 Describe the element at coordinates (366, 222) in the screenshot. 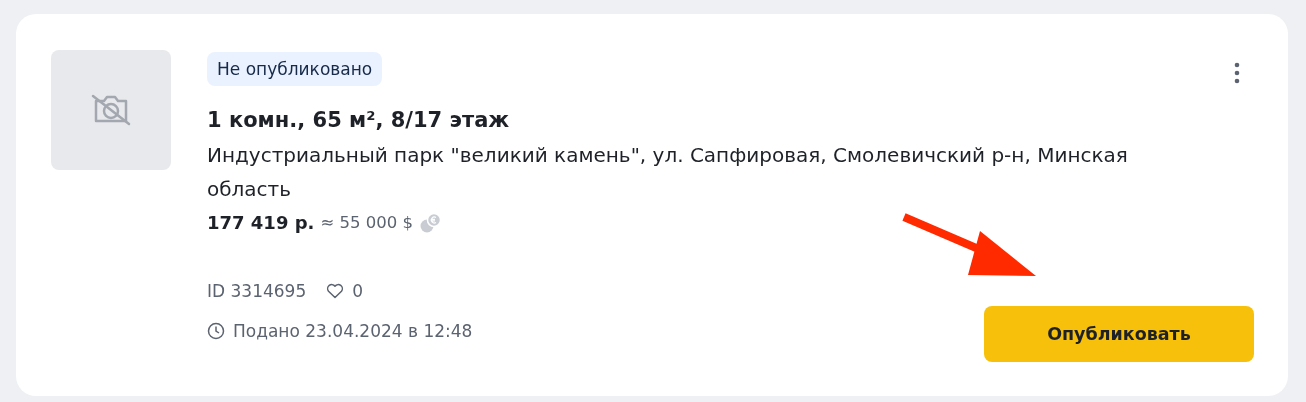

I see `converted-price: ≈ 55 000 $` at that location.